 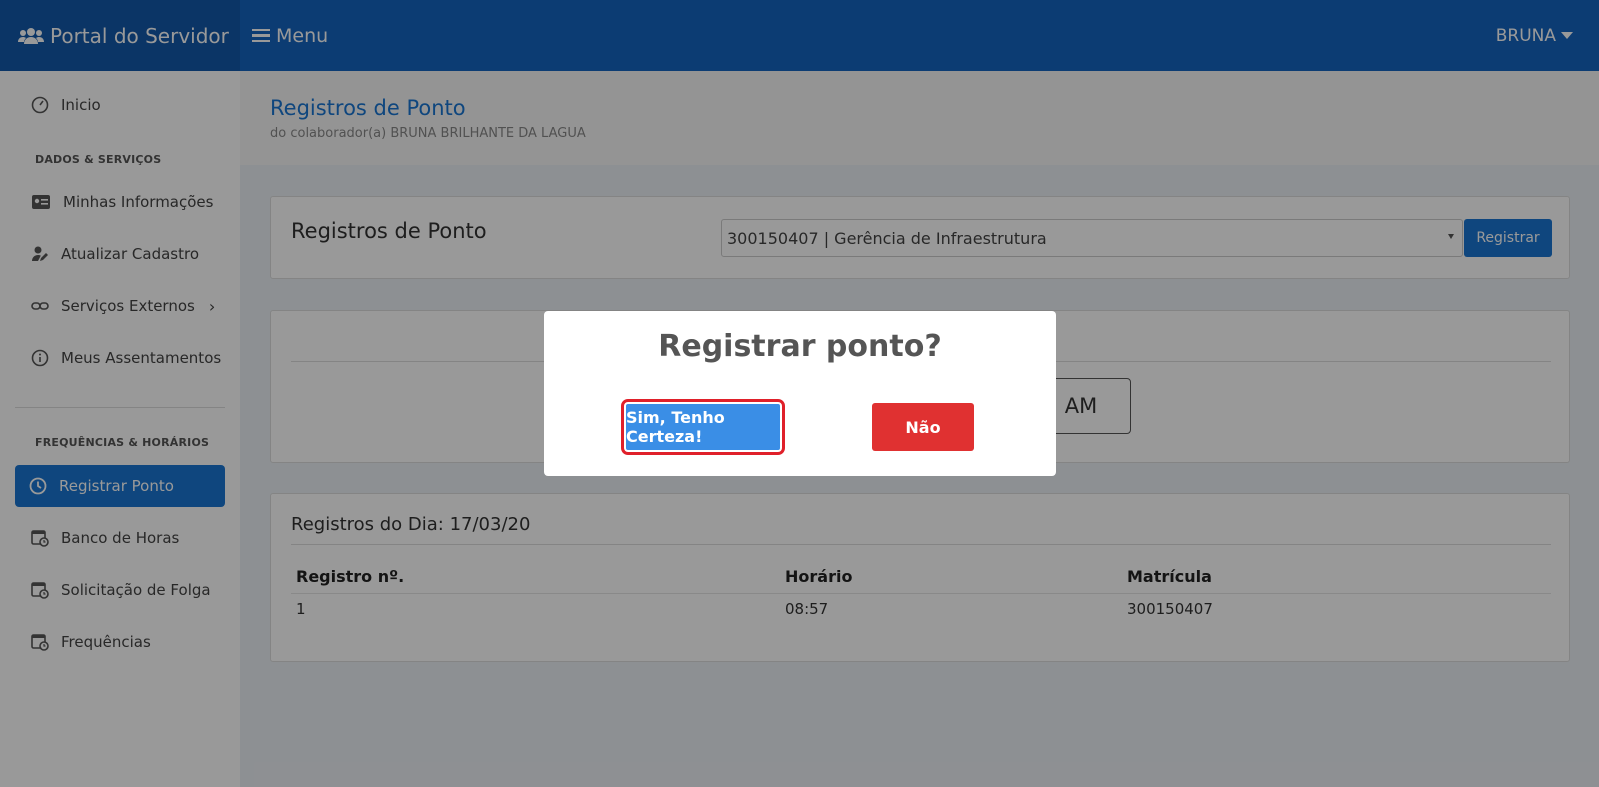 I want to click on dialog-title: Registrar ponto?, so click(x=800, y=346).